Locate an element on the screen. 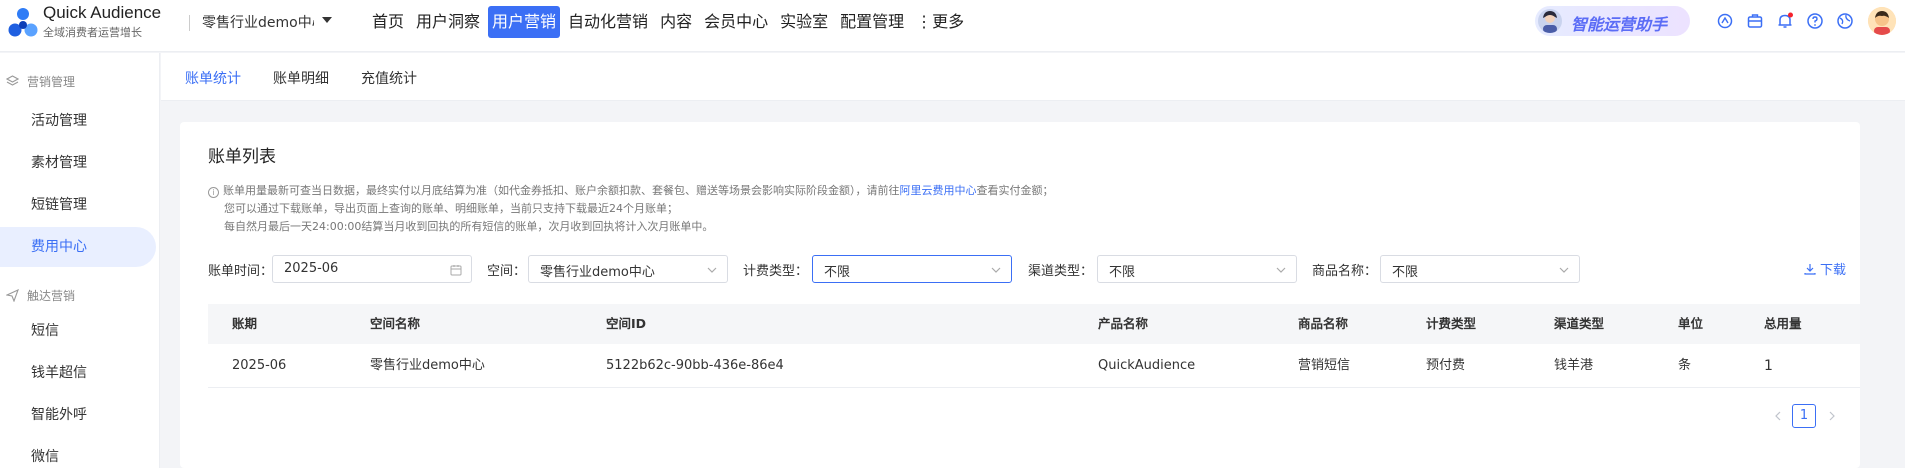 The image size is (1905, 468). sidebar-item-sms: 短信 is located at coordinates (78, 331).